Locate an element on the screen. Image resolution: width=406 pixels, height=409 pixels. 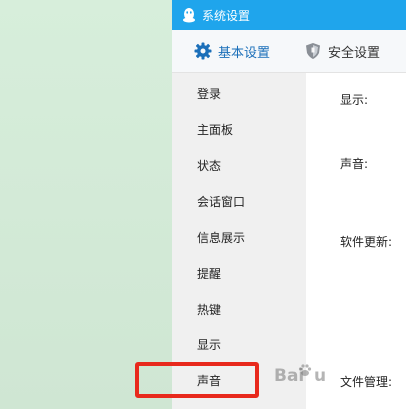
sidebar-item-label: 状态 is located at coordinates (209, 165).